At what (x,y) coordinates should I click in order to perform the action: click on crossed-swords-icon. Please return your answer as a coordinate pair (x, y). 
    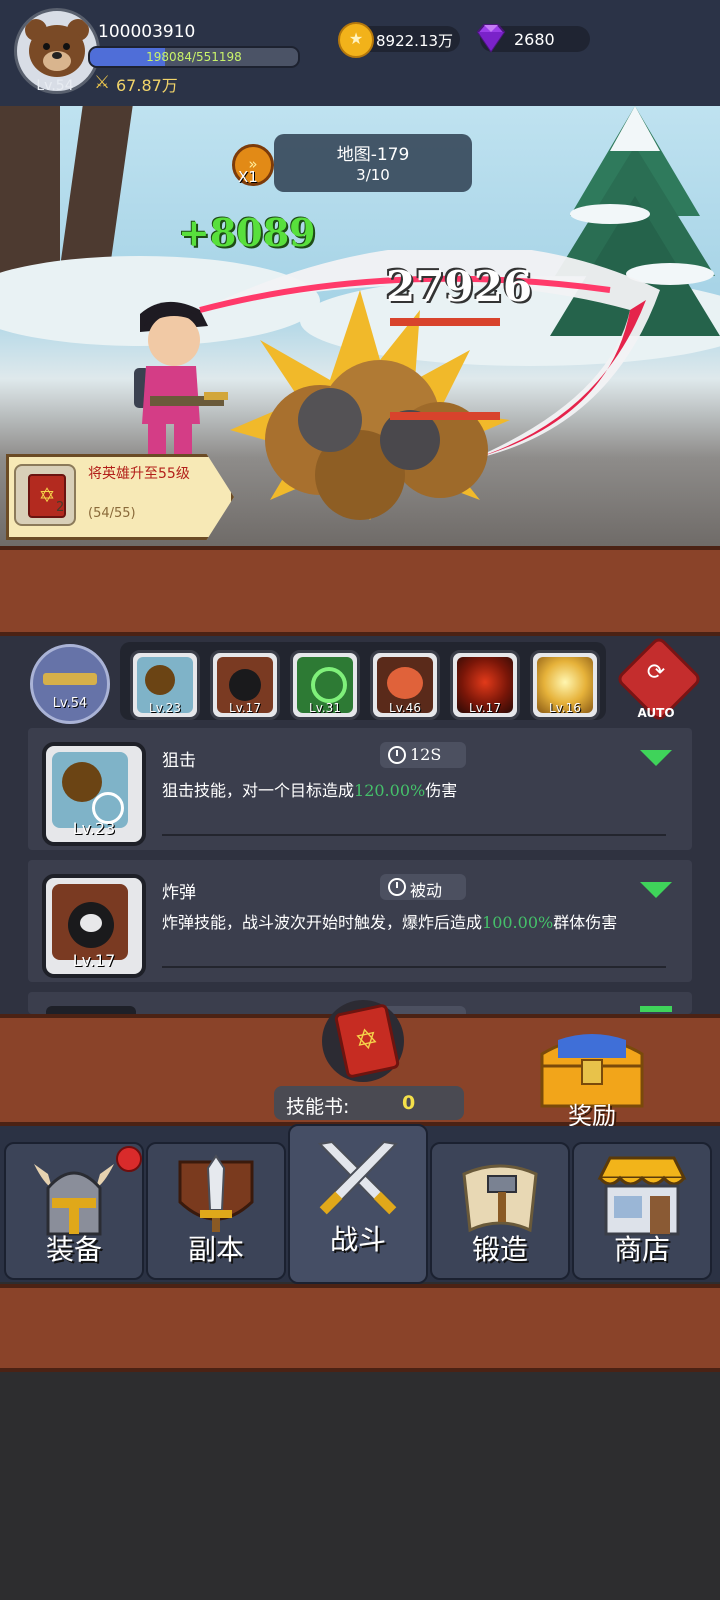
    Looking at the image, I should click on (358, 1177).